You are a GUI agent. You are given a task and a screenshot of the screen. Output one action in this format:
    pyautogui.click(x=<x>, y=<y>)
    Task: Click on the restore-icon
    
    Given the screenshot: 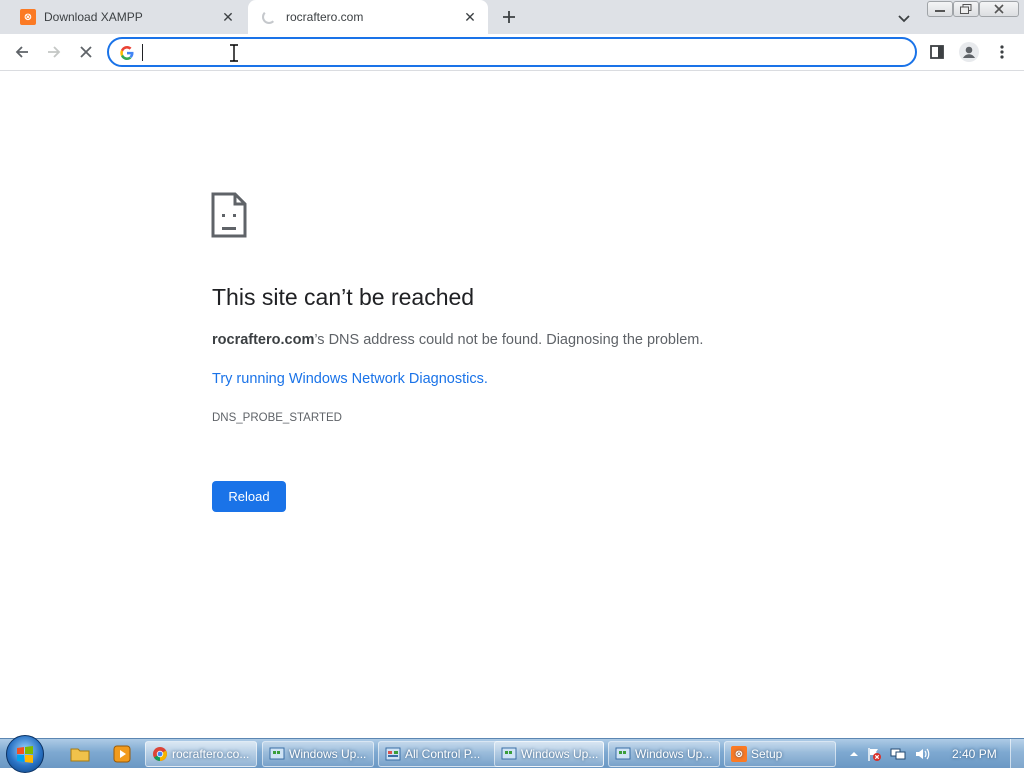 What is the action you would take?
    pyautogui.click(x=966, y=9)
    